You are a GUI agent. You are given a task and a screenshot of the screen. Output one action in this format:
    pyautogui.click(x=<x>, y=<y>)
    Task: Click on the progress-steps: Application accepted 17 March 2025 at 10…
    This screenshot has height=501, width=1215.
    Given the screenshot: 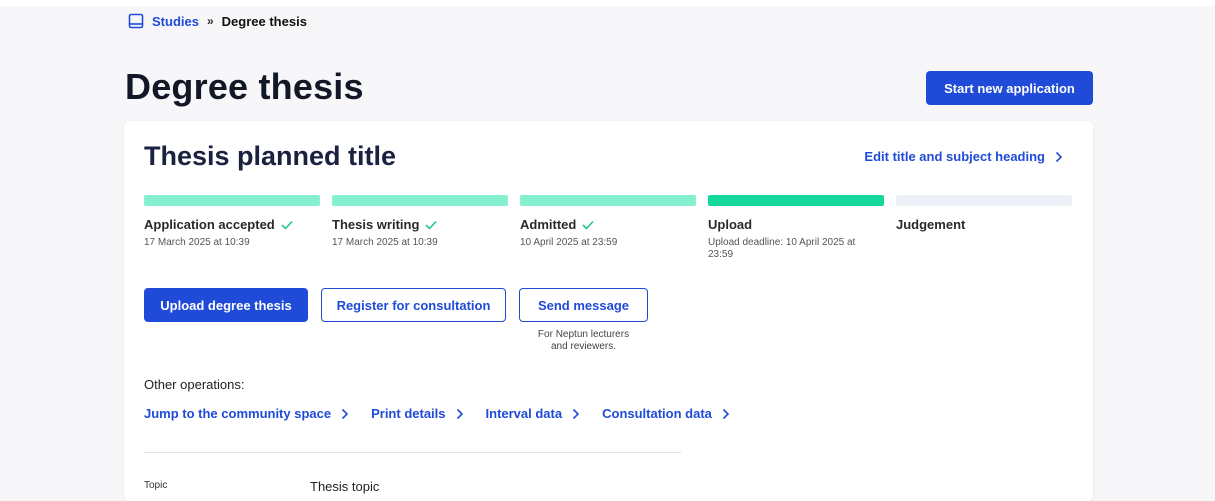 What is the action you would take?
    pyautogui.click(x=609, y=228)
    